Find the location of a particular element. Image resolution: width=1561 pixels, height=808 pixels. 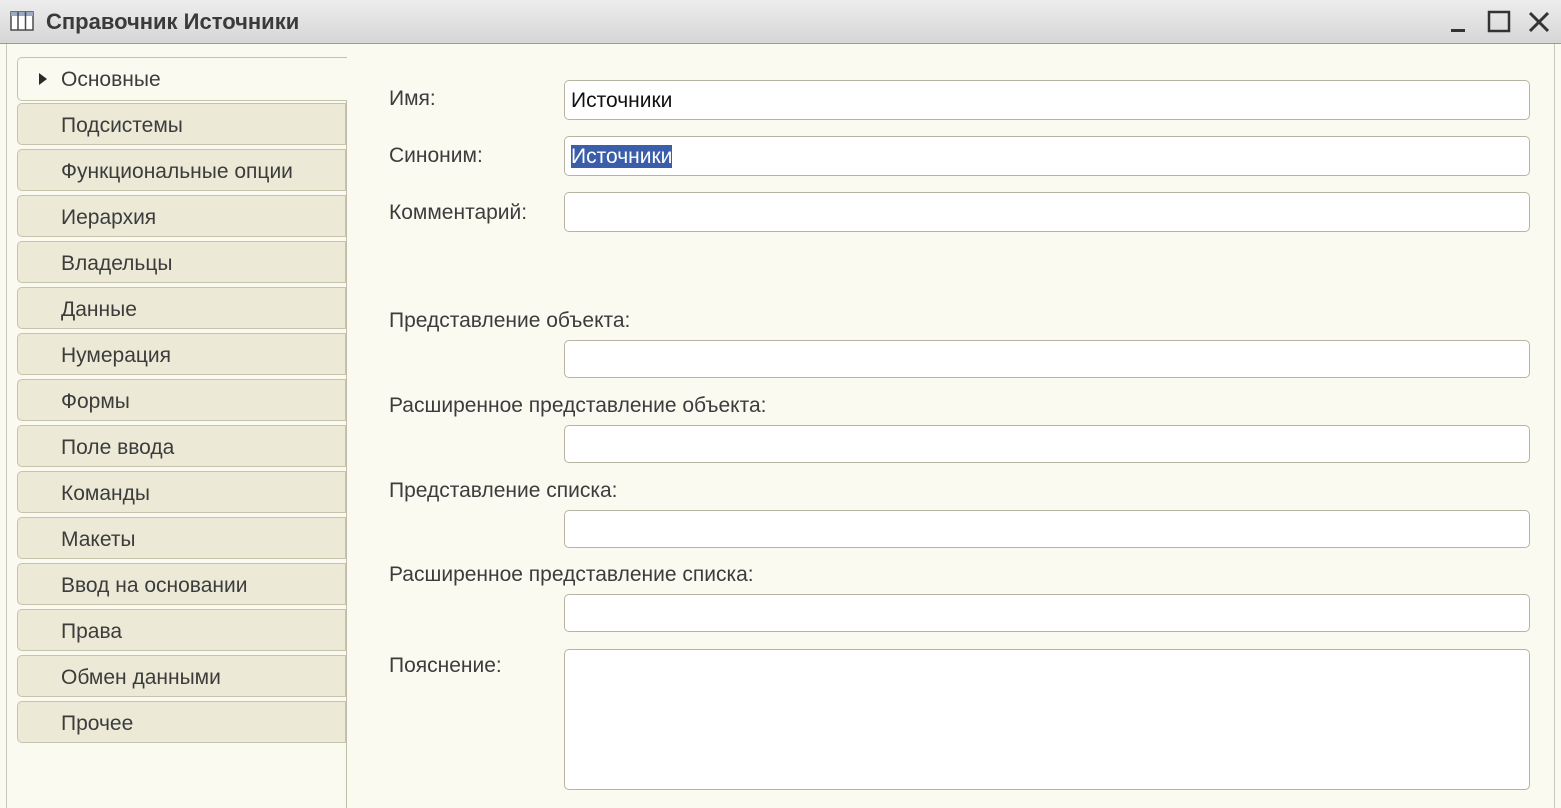

tab-label: Ввод на основании is located at coordinates (154, 585).